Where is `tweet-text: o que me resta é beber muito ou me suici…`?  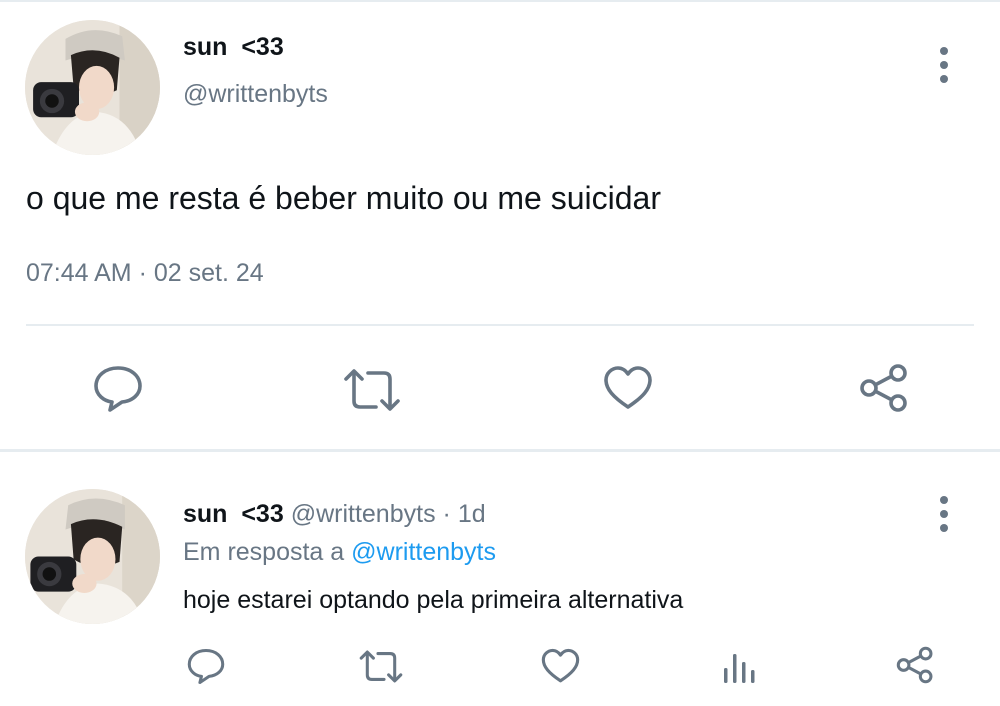 tweet-text: o que me resta é beber muito ou me suici… is located at coordinates (343, 198).